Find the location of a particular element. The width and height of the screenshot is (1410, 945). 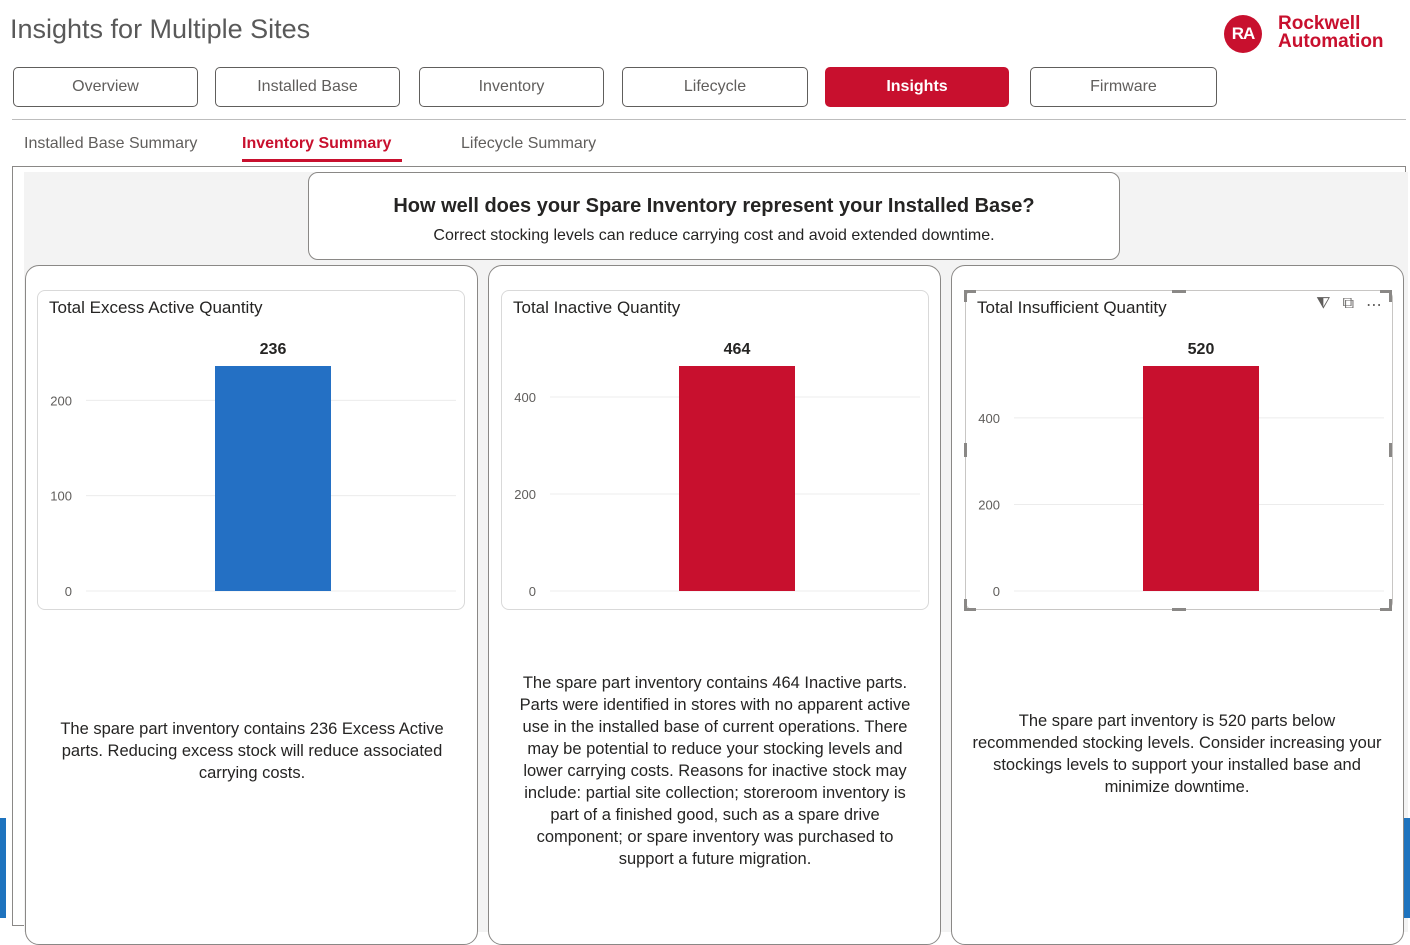

nav-installed-base-button: Installed Base is located at coordinates (307, 87).